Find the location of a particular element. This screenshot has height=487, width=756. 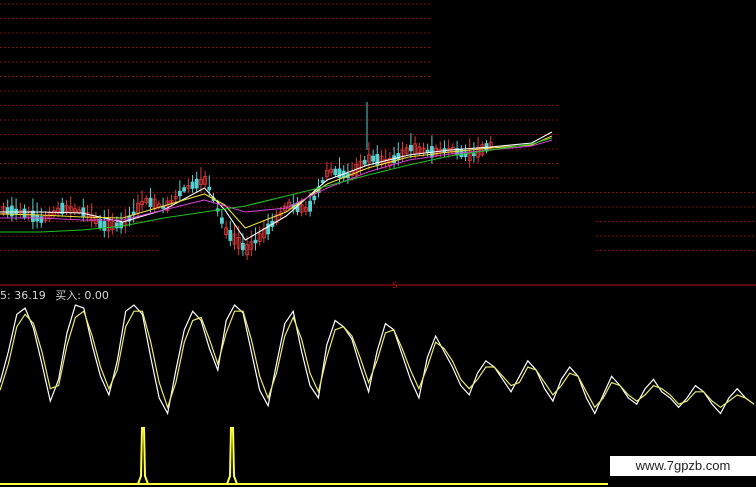

panel-divider: S is located at coordinates (378, 286).